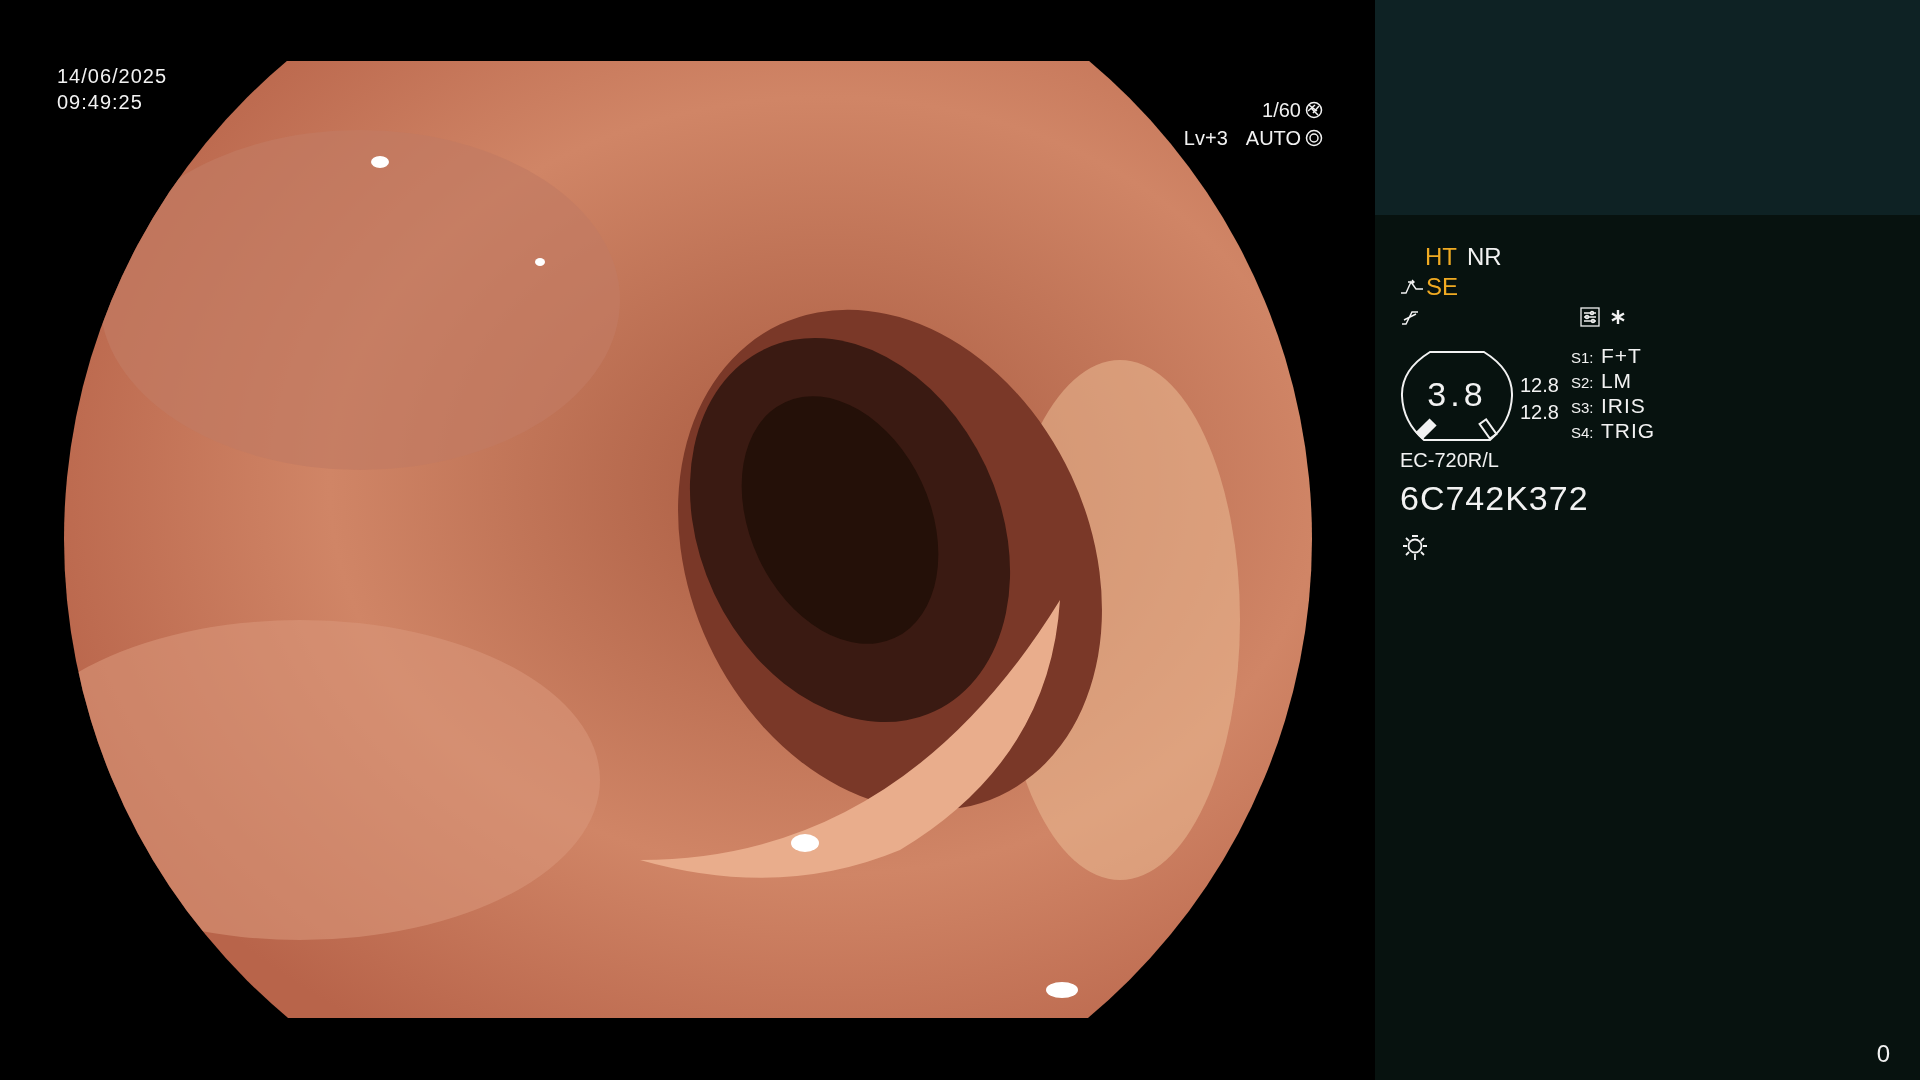  Describe the element at coordinates (1314, 138) in the screenshot. I see `aperture-icon` at that location.